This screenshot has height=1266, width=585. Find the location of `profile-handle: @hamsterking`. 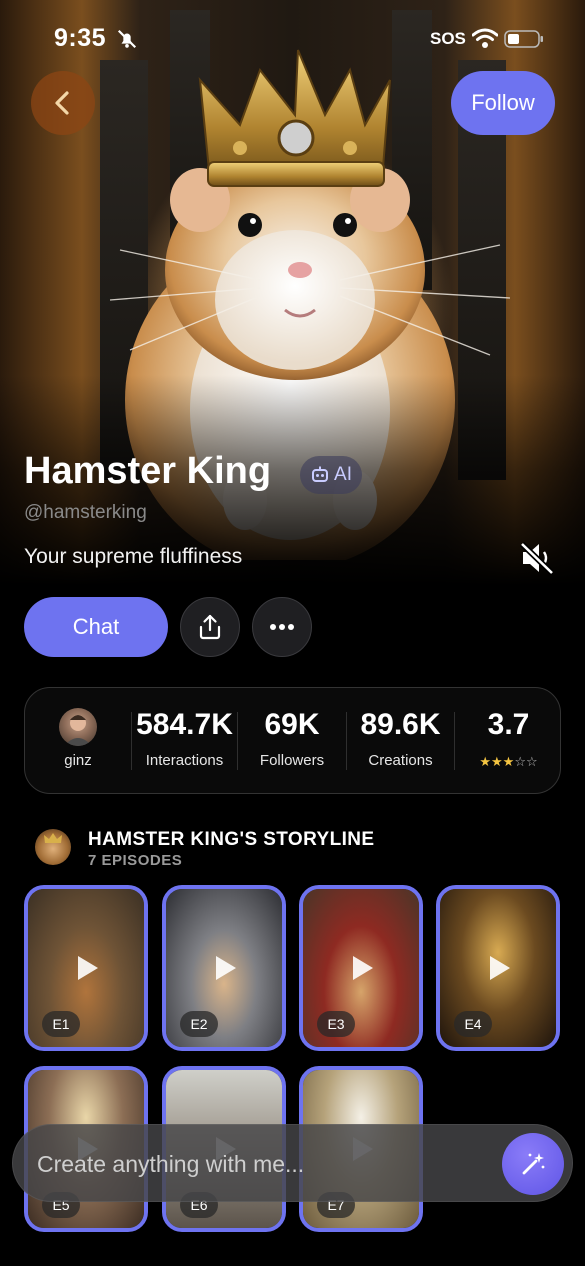

profile-handle: @hamsterking is located at coordinates (85, 512).